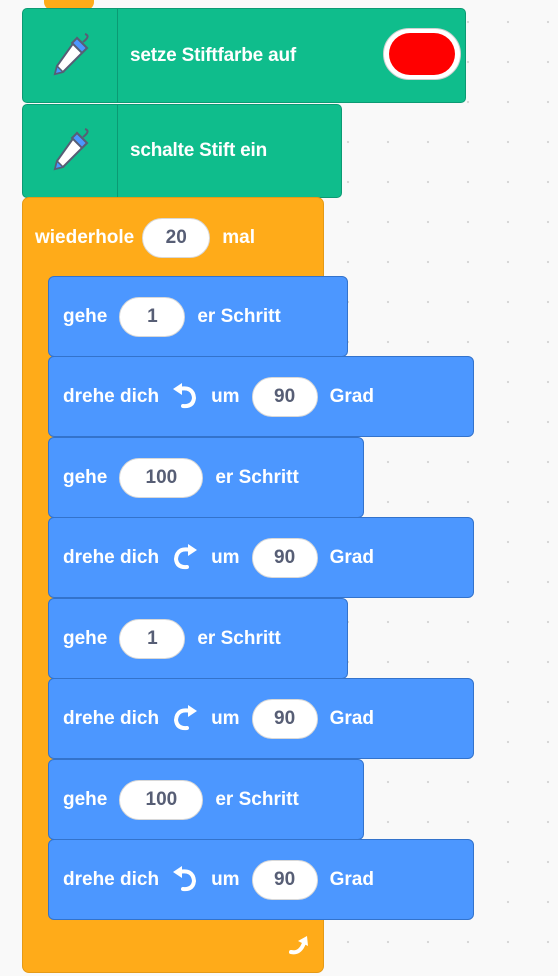 The image size is (558, 976). Describe the element at coordinates (85, 237) in the screenshot. I see `repeat-label: wiederhole` at that location.